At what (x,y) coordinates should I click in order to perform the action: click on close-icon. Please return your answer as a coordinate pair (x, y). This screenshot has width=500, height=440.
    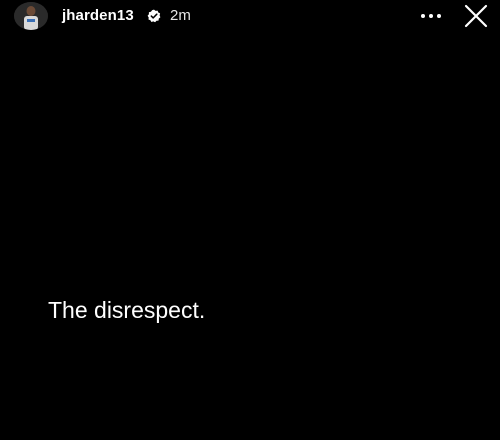
    Looking at the image, I should click on (476, 16).